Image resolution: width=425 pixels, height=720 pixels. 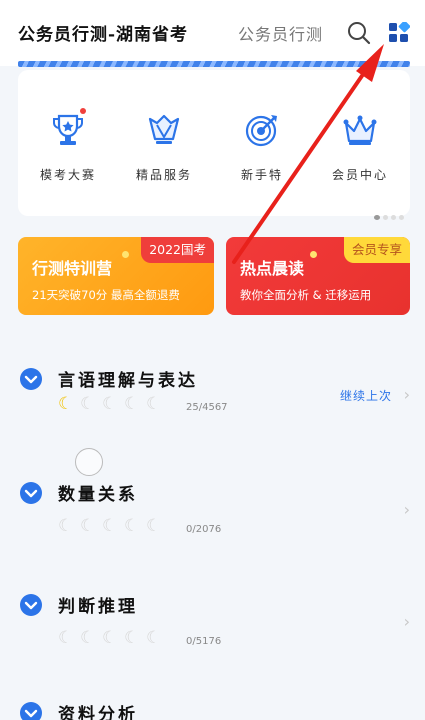 I want to click on header-decoration-stripe, so click(x=214, y=64).